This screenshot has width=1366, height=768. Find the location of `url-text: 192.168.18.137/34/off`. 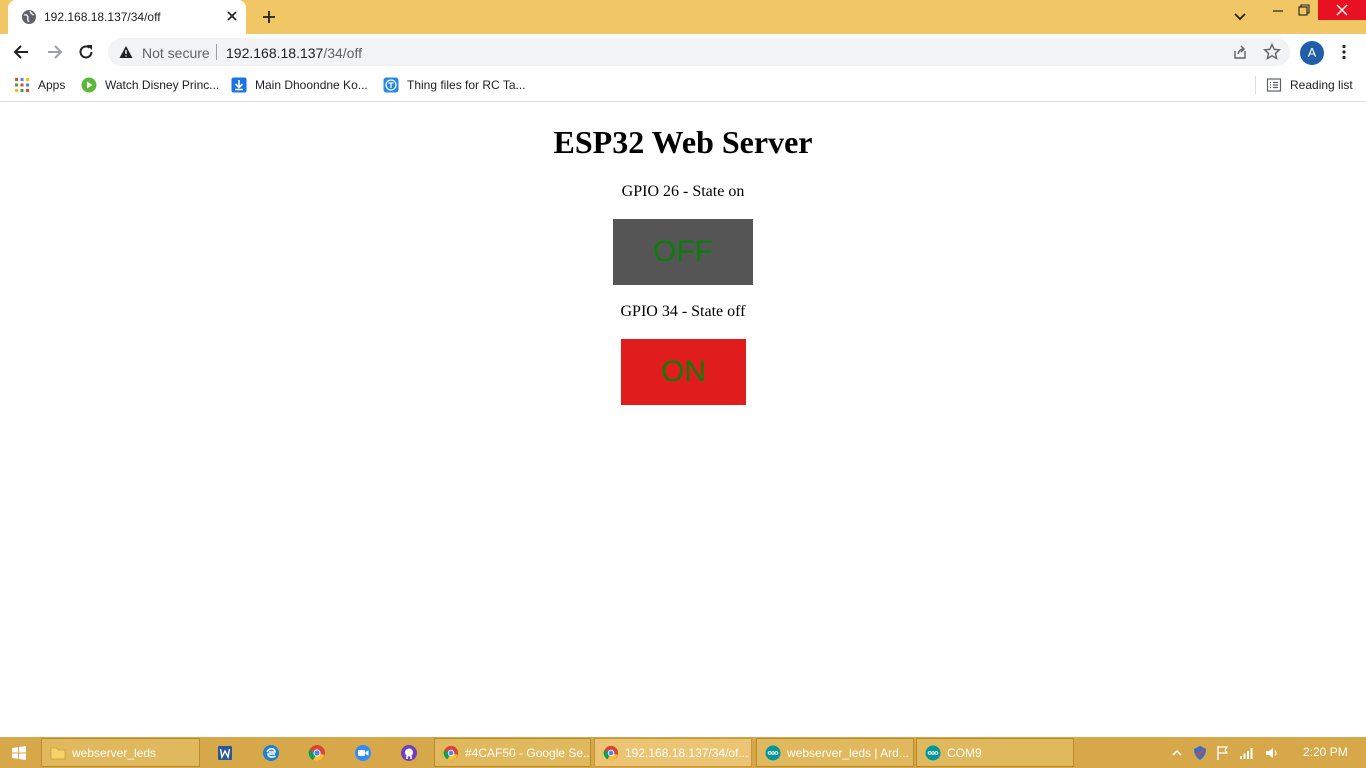

url-text: 192.168.18.137/34/off is located at coordinates (294, 53).